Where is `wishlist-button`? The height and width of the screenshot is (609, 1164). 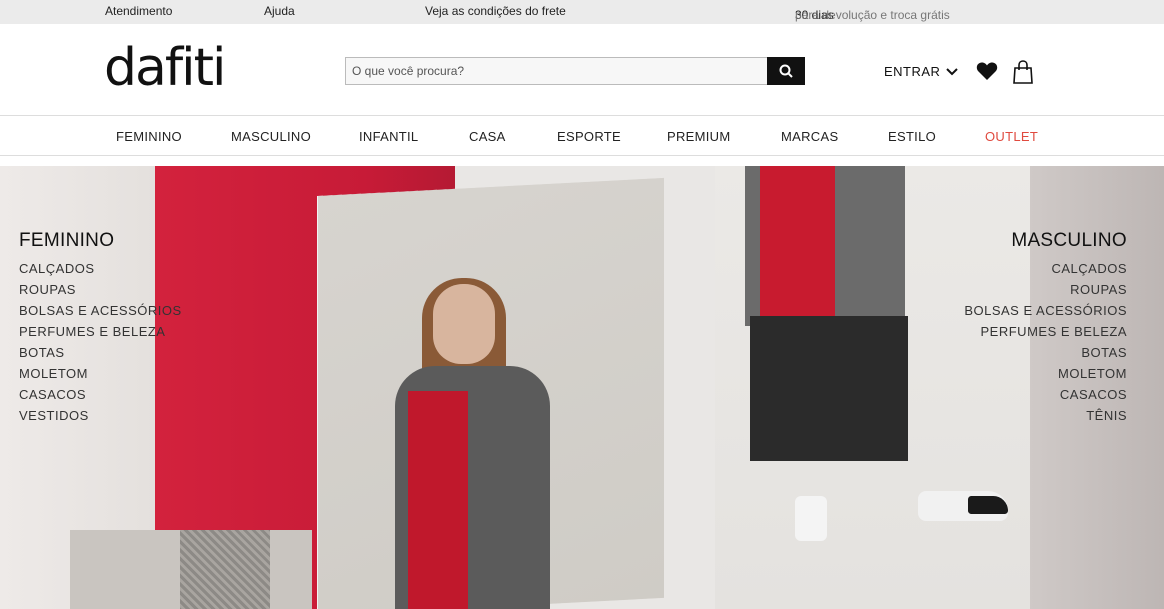
wishlist-button is located at coordinates (987, 73).